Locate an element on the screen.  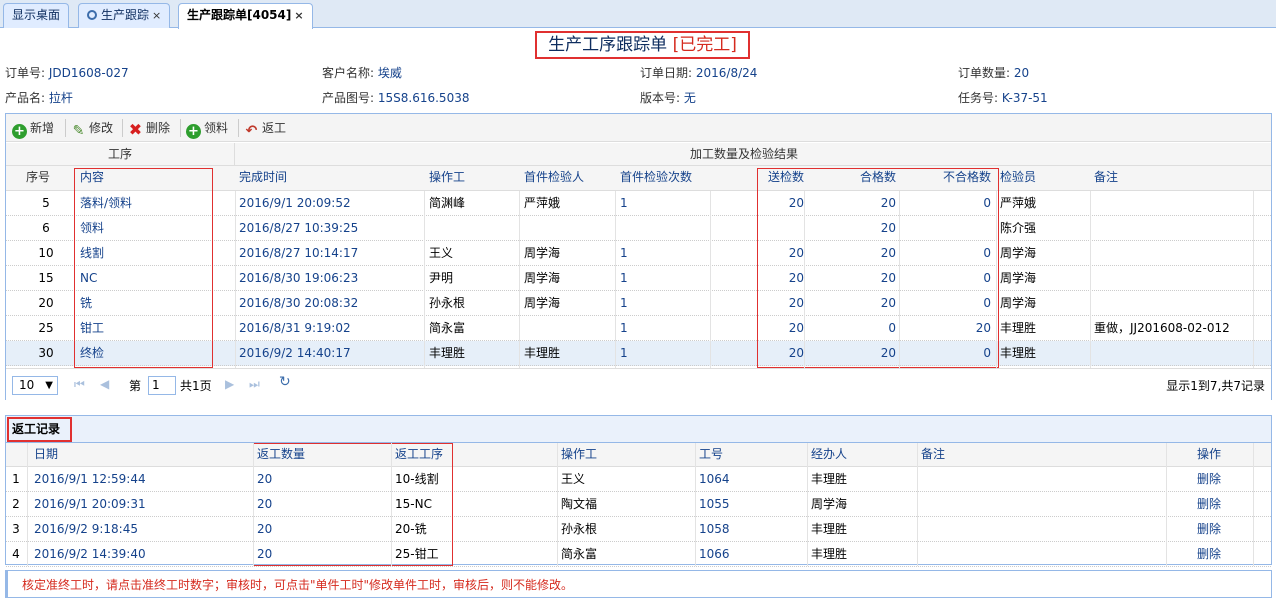
page-number-input: 1 is located at coordinates (162, 385).